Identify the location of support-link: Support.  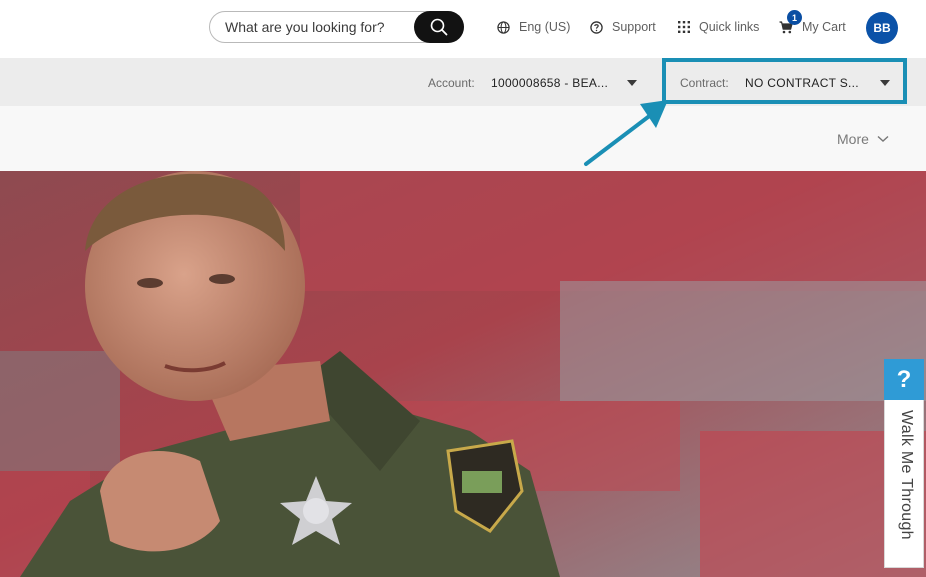
(623, 27).